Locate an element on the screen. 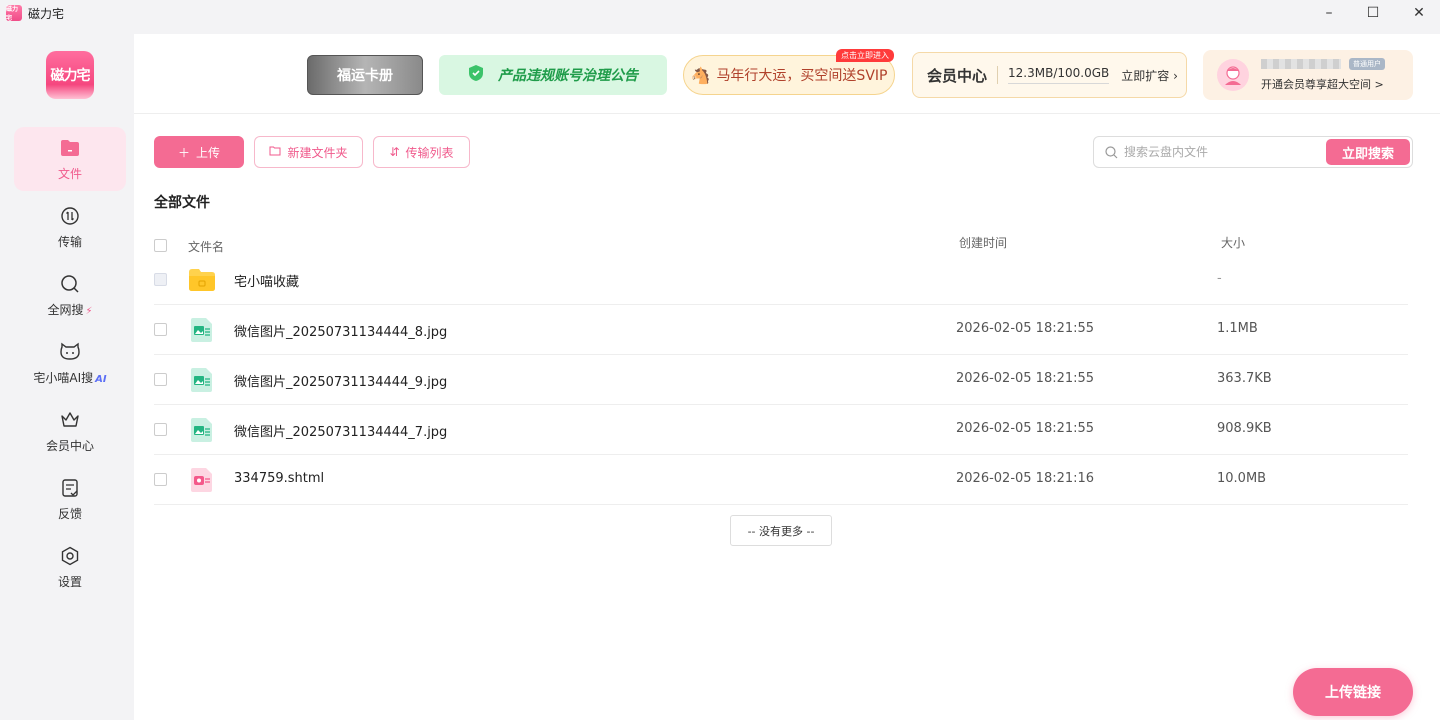 This screenshot has height=720, width=1440. lightning-icon: ⚡ is located at coordinates (89, 311).